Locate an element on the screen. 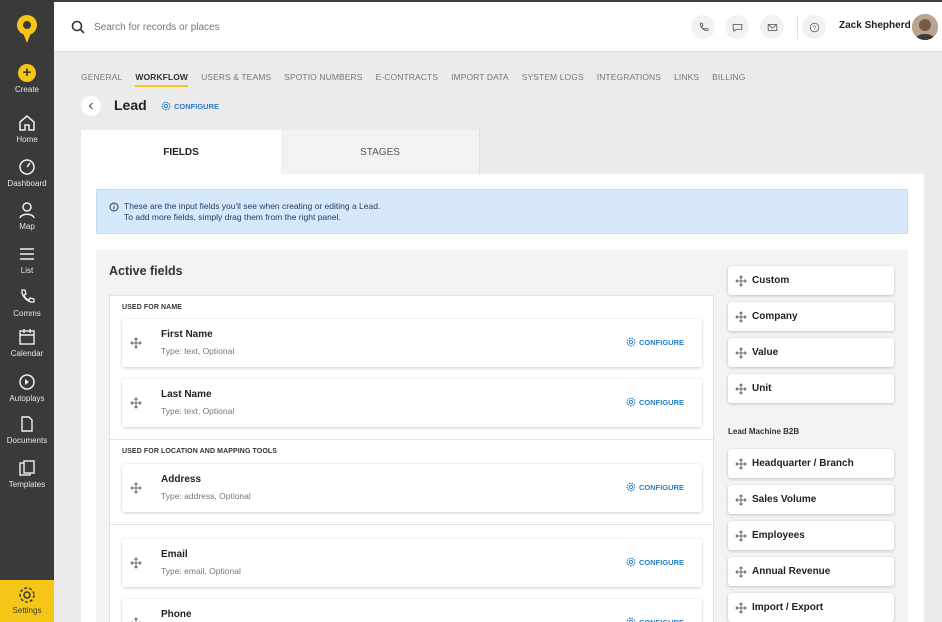 Image resolution: width=942 pixels, height=622 pixels. available-field-label: Import / Export is located at coordinates (788, 607).